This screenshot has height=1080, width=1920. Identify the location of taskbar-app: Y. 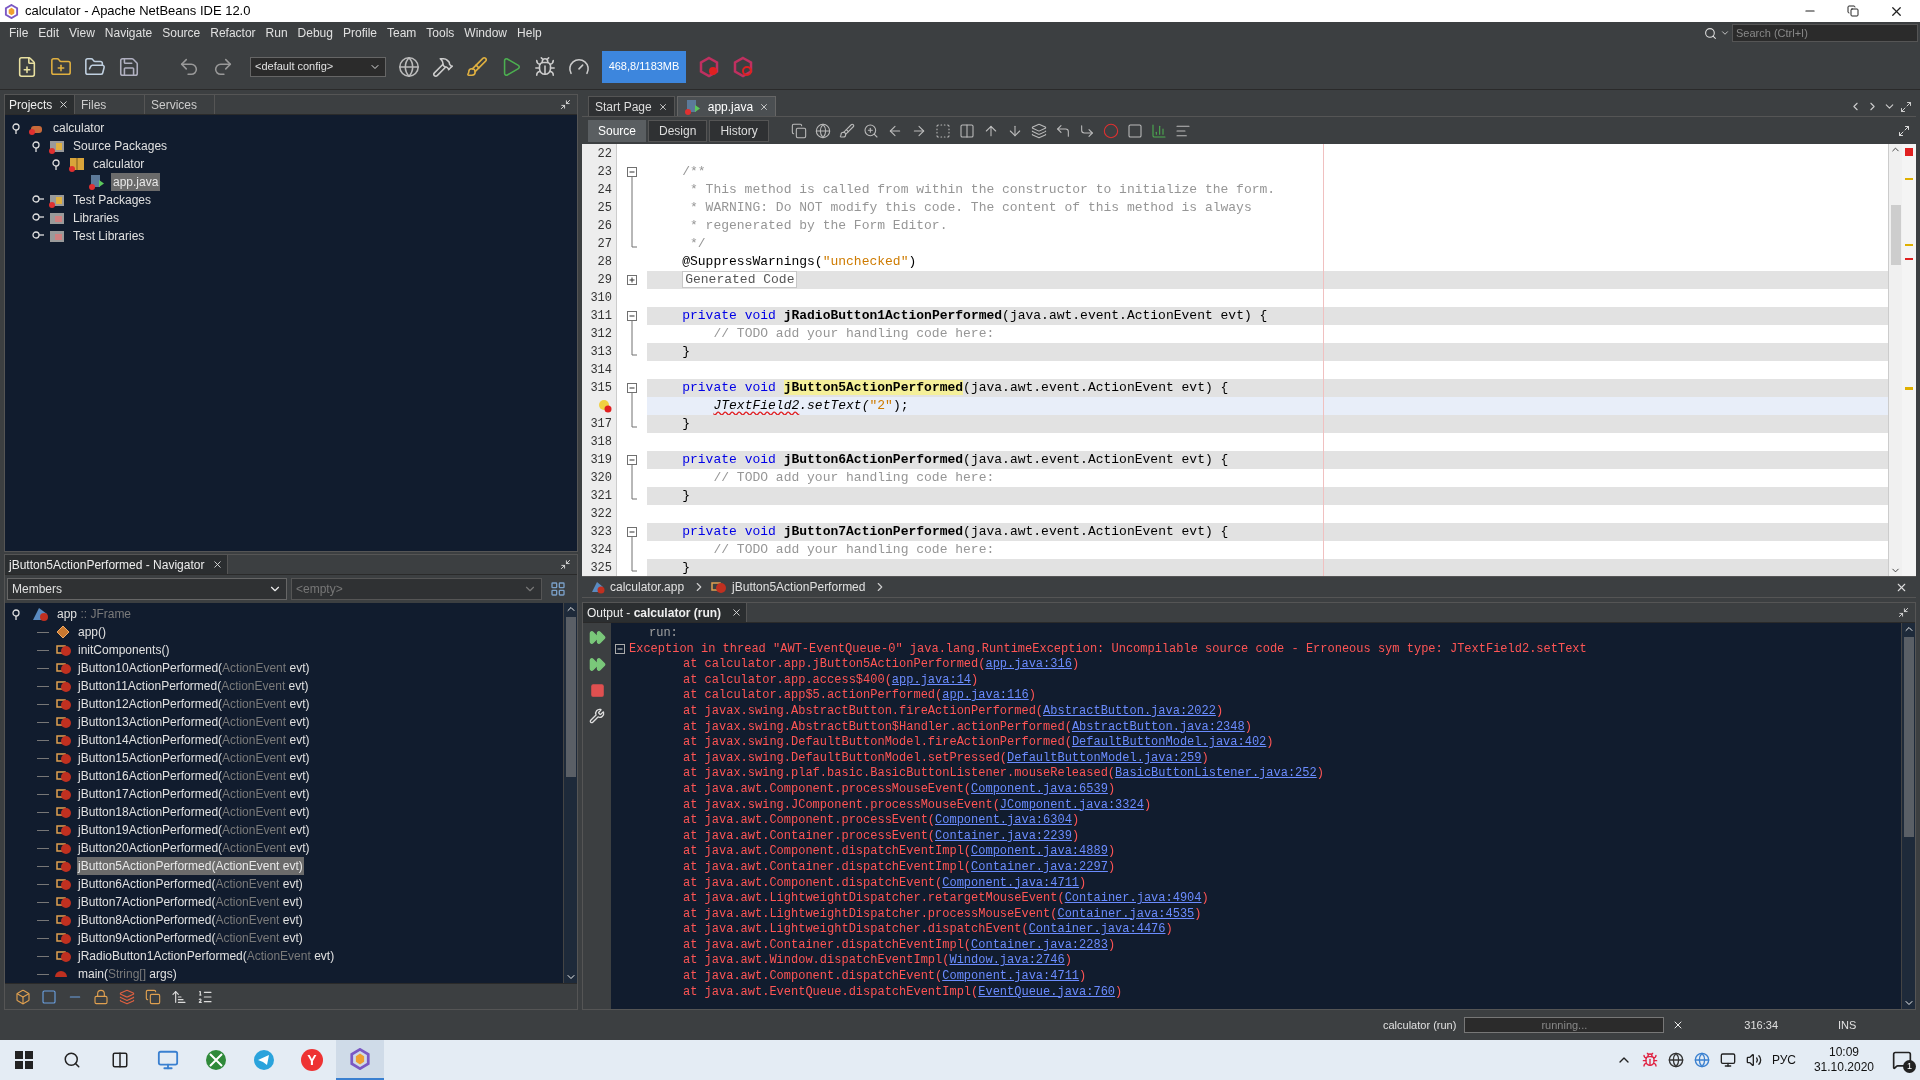
(312, 1060).